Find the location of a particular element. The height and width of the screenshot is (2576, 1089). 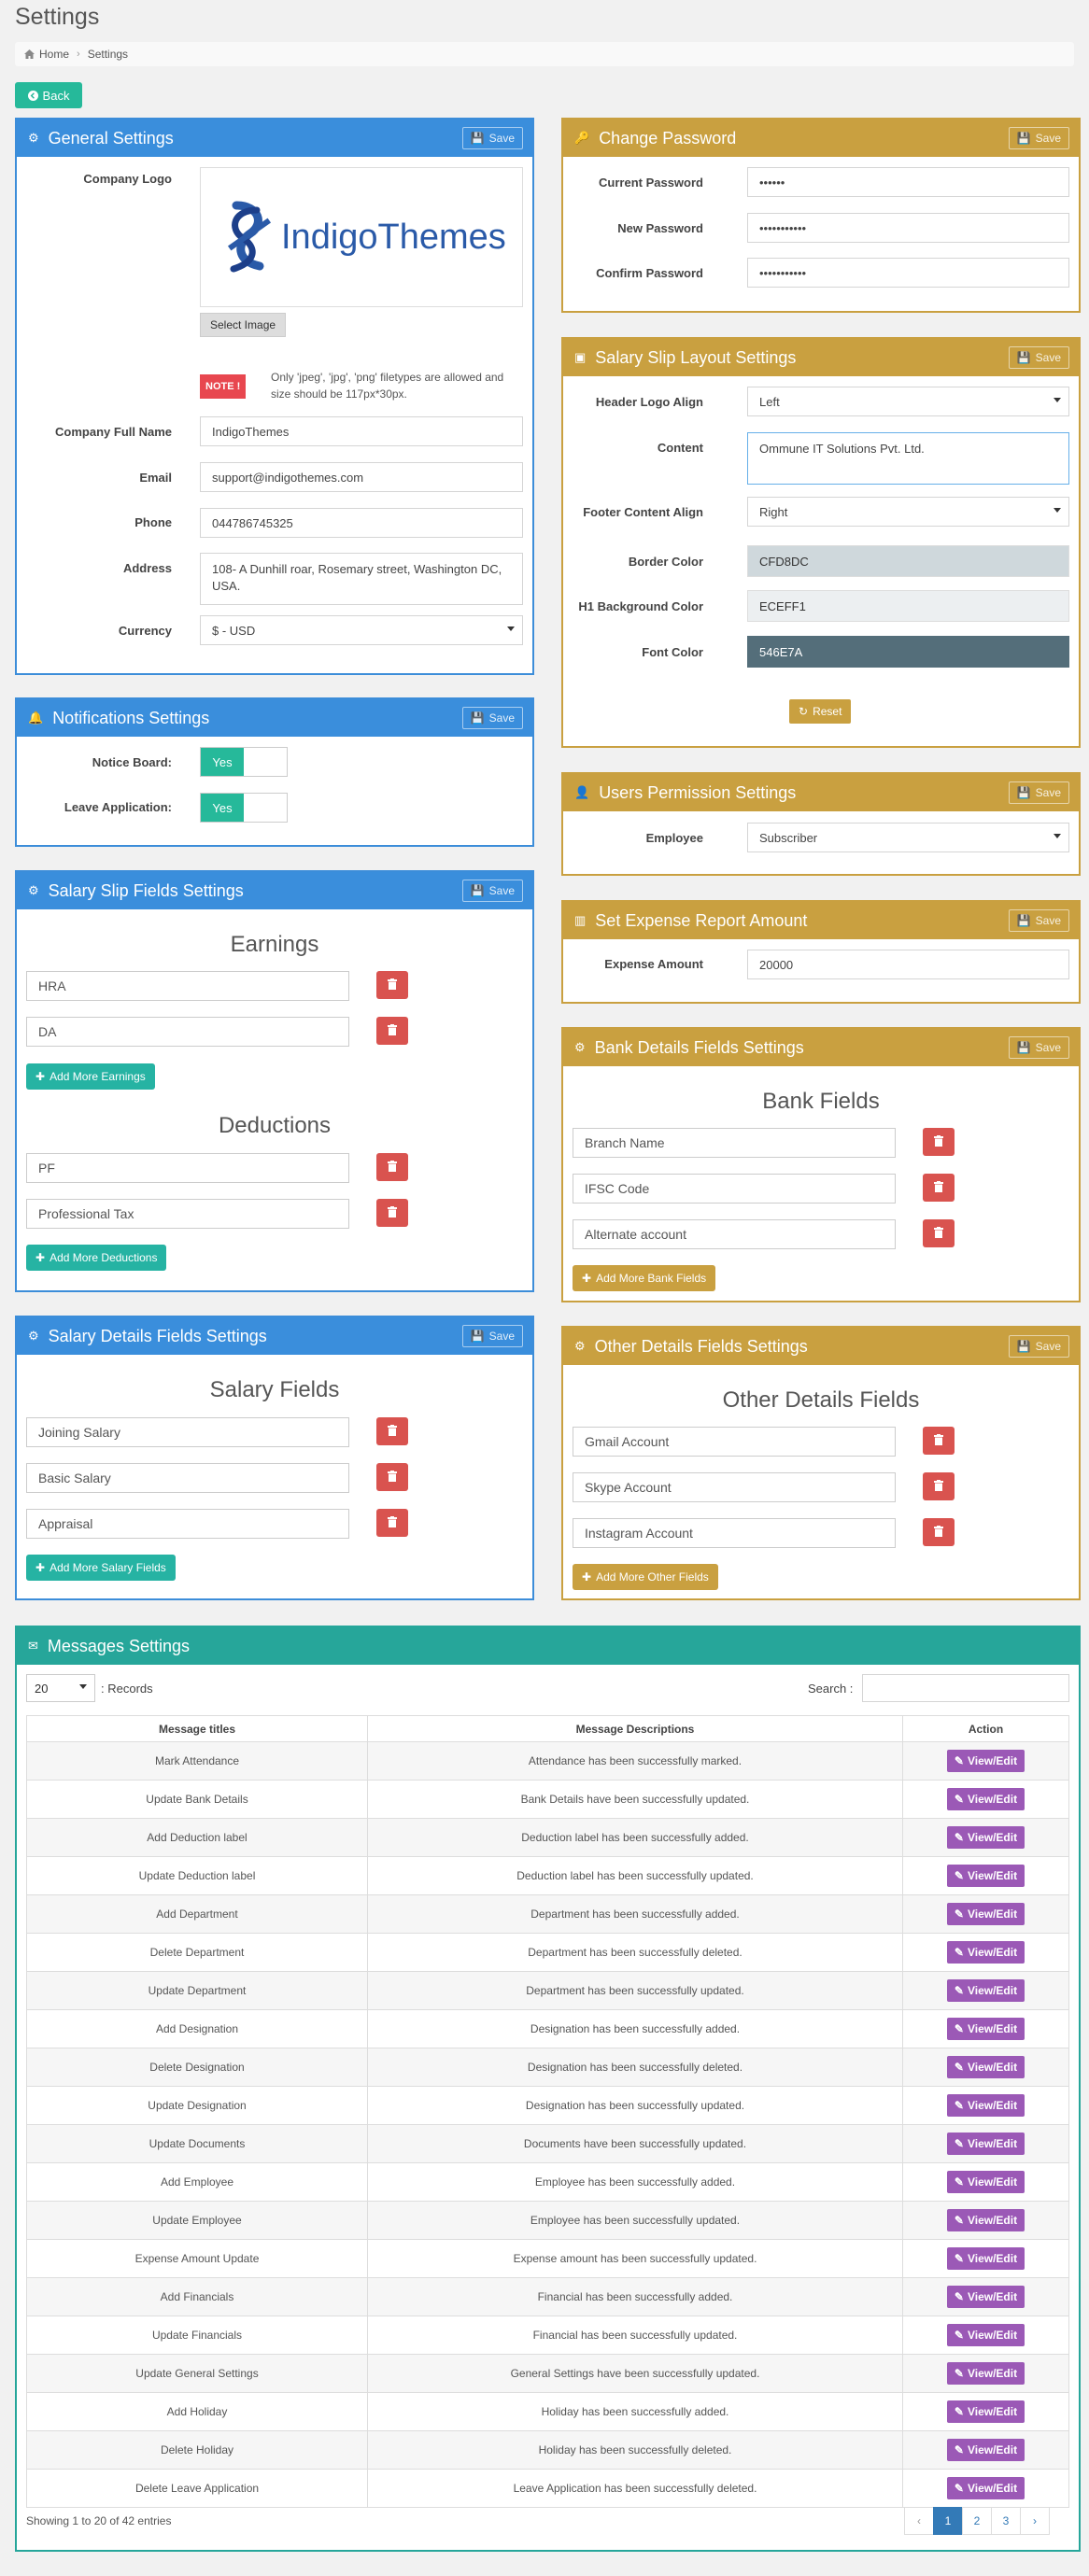

bank-field-input: Branch Name is located at coordinates (734, 1143).